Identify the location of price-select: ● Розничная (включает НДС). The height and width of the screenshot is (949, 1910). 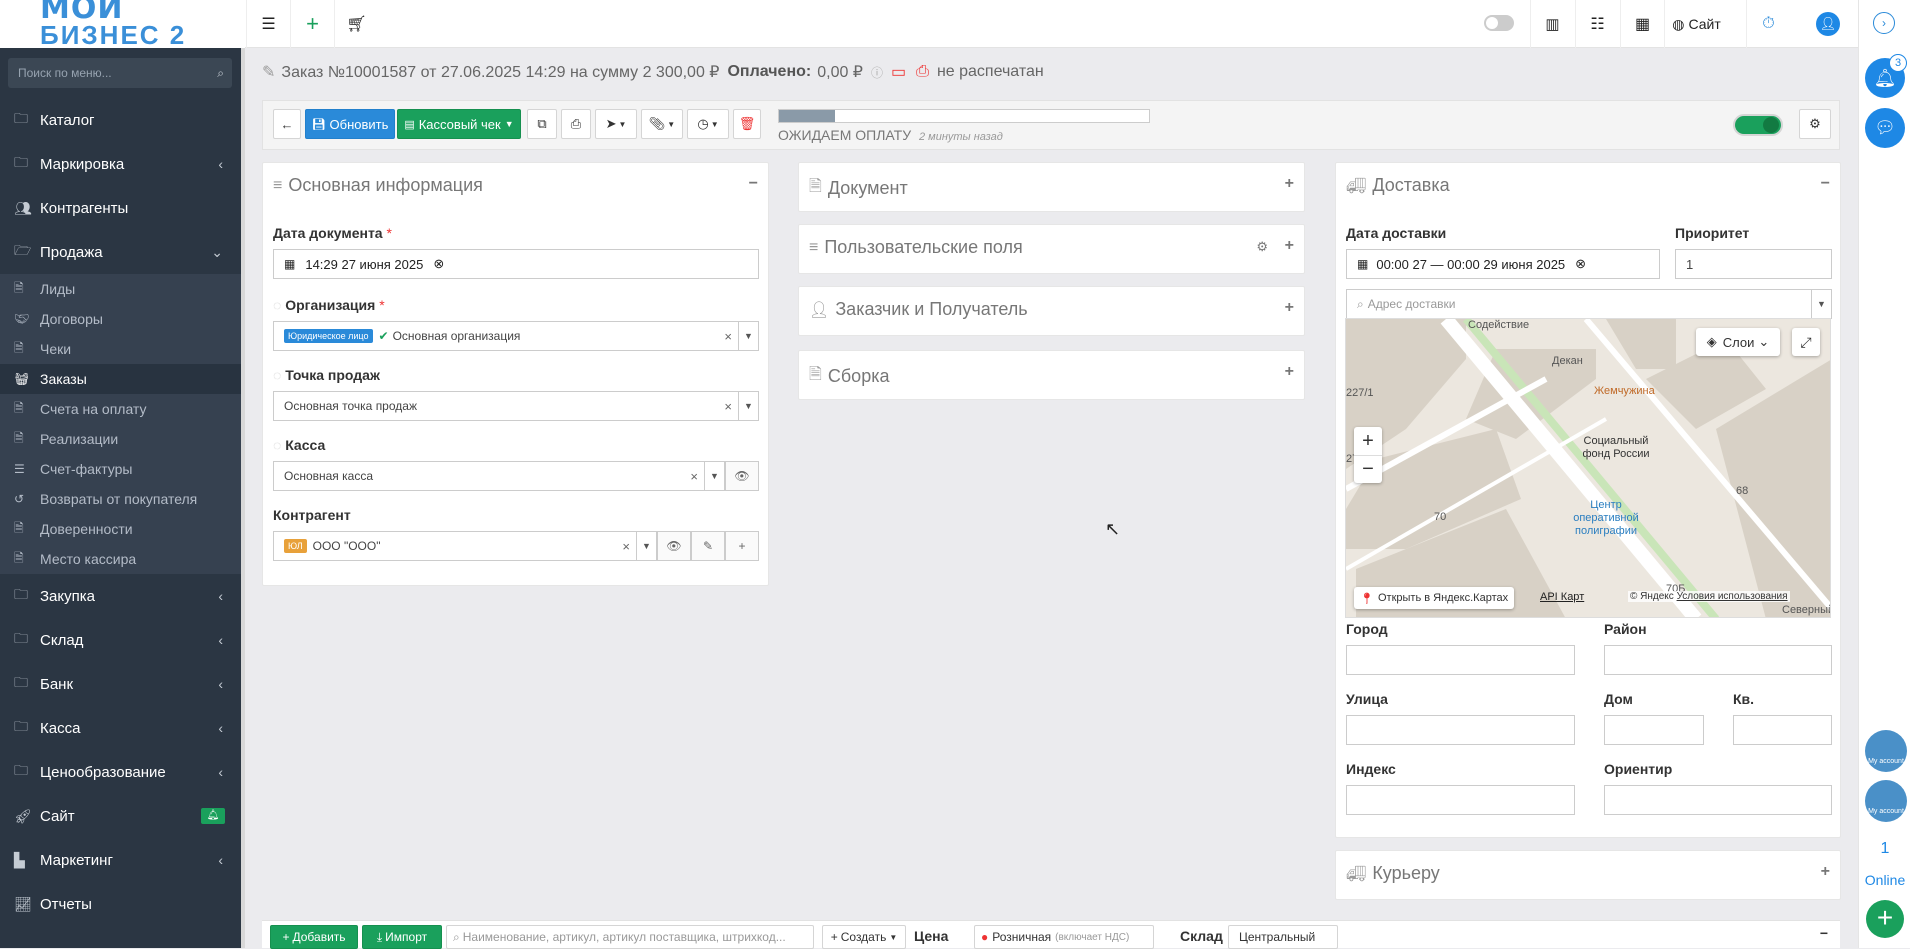
(1064, 937).